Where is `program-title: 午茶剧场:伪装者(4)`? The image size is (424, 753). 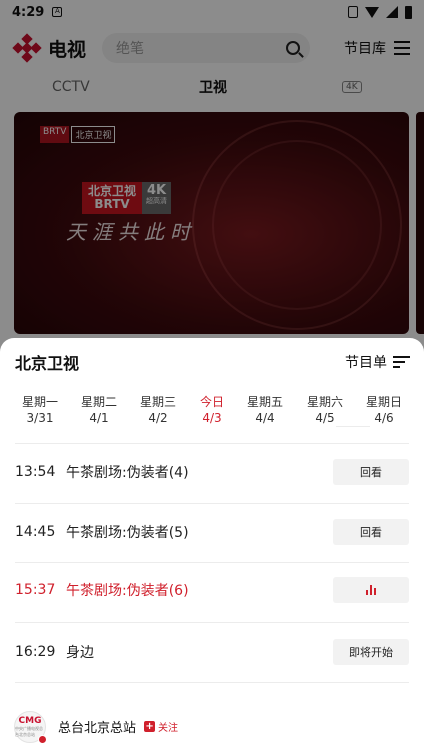
program-title: 午茶剧场:伪装者(4) is located at coordinates (127, 473).